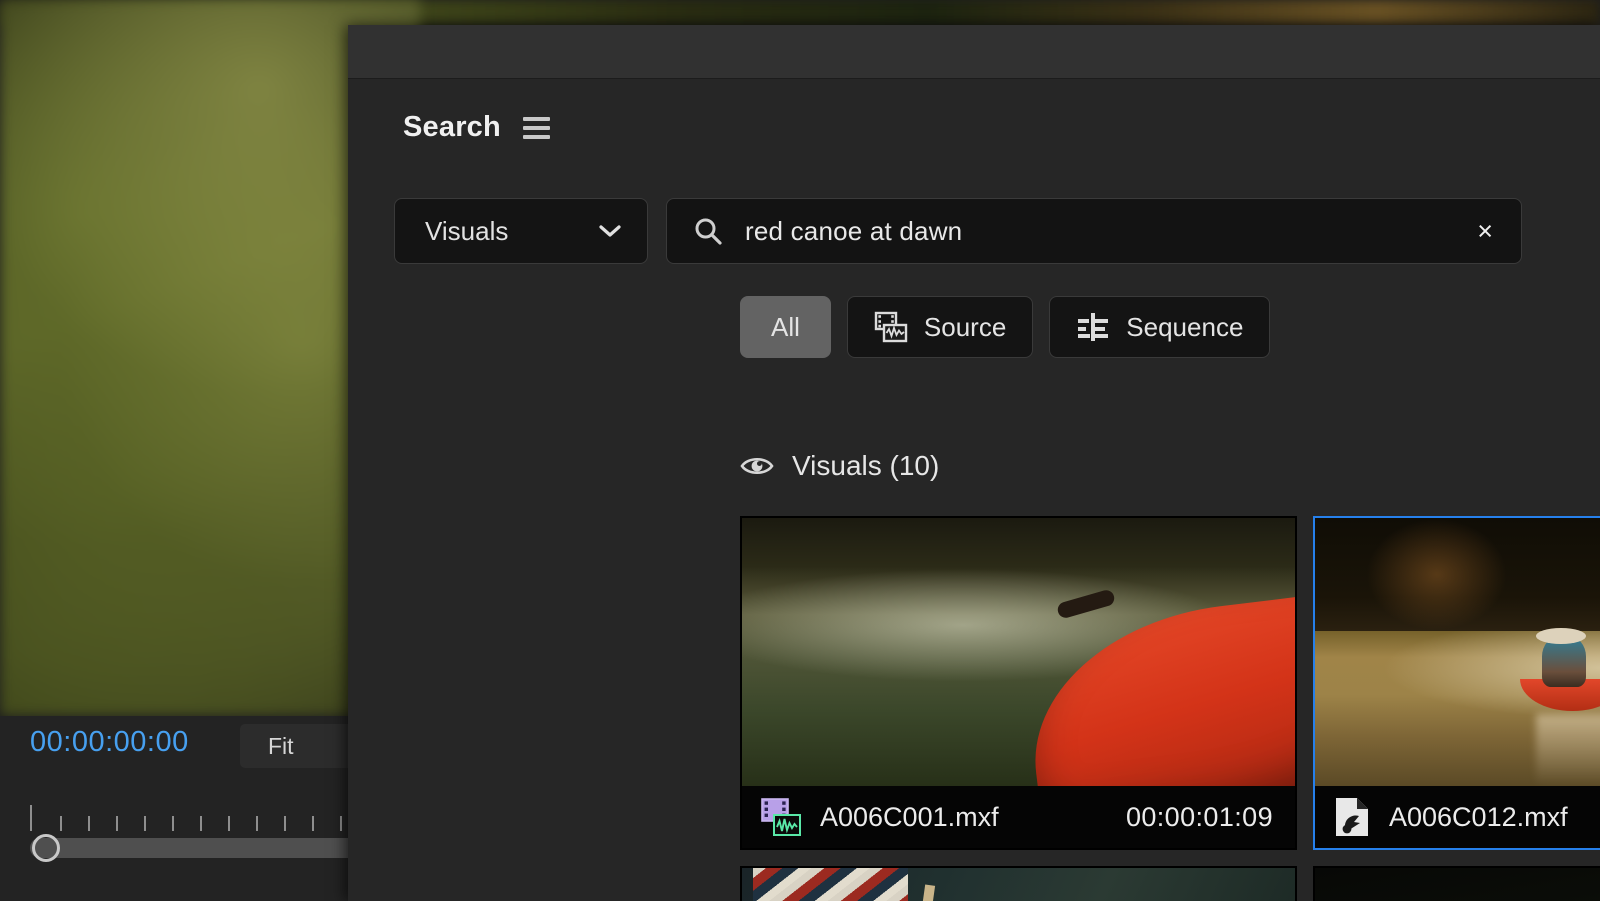 The image size is (1600, 901). What do you see at coordinates (757, 466) in the screenshot?
I see `eye-icon` at bounding box center [757, 466].